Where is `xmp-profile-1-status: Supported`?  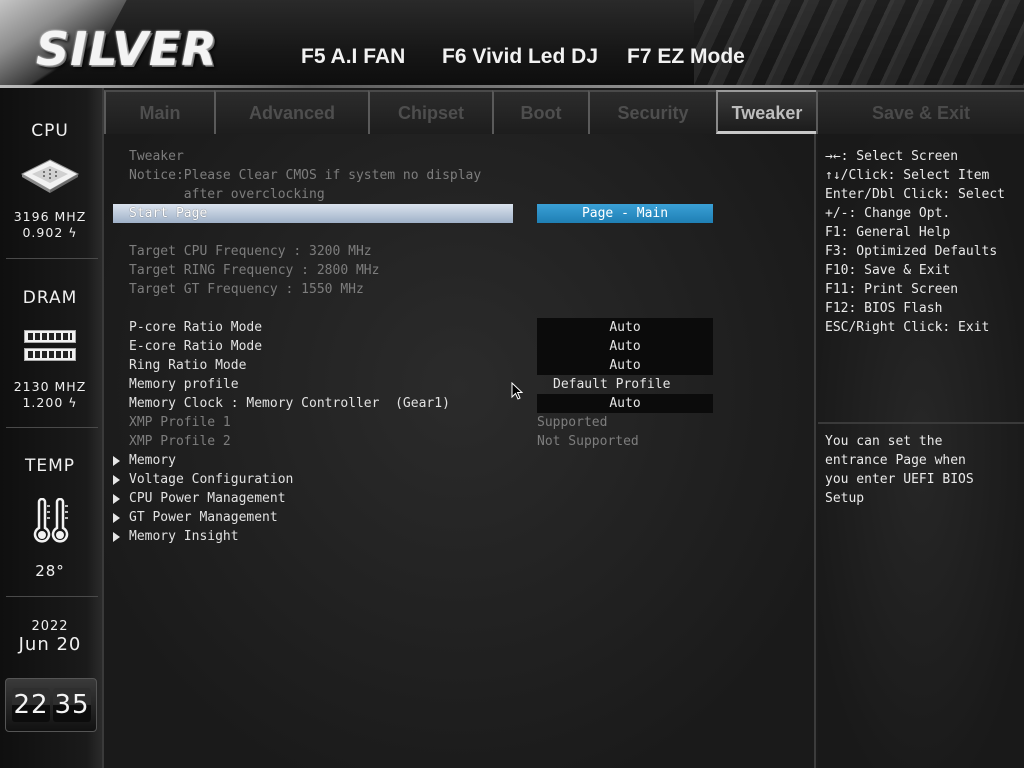
xmp-profile-1-status: Supported is located at coordinates (572, 422).